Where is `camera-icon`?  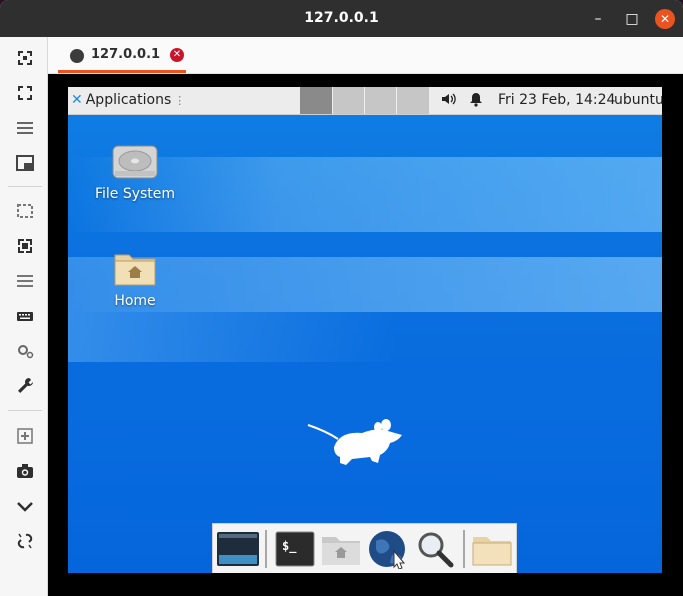 camera-icon is located at coordinates (25, 471).